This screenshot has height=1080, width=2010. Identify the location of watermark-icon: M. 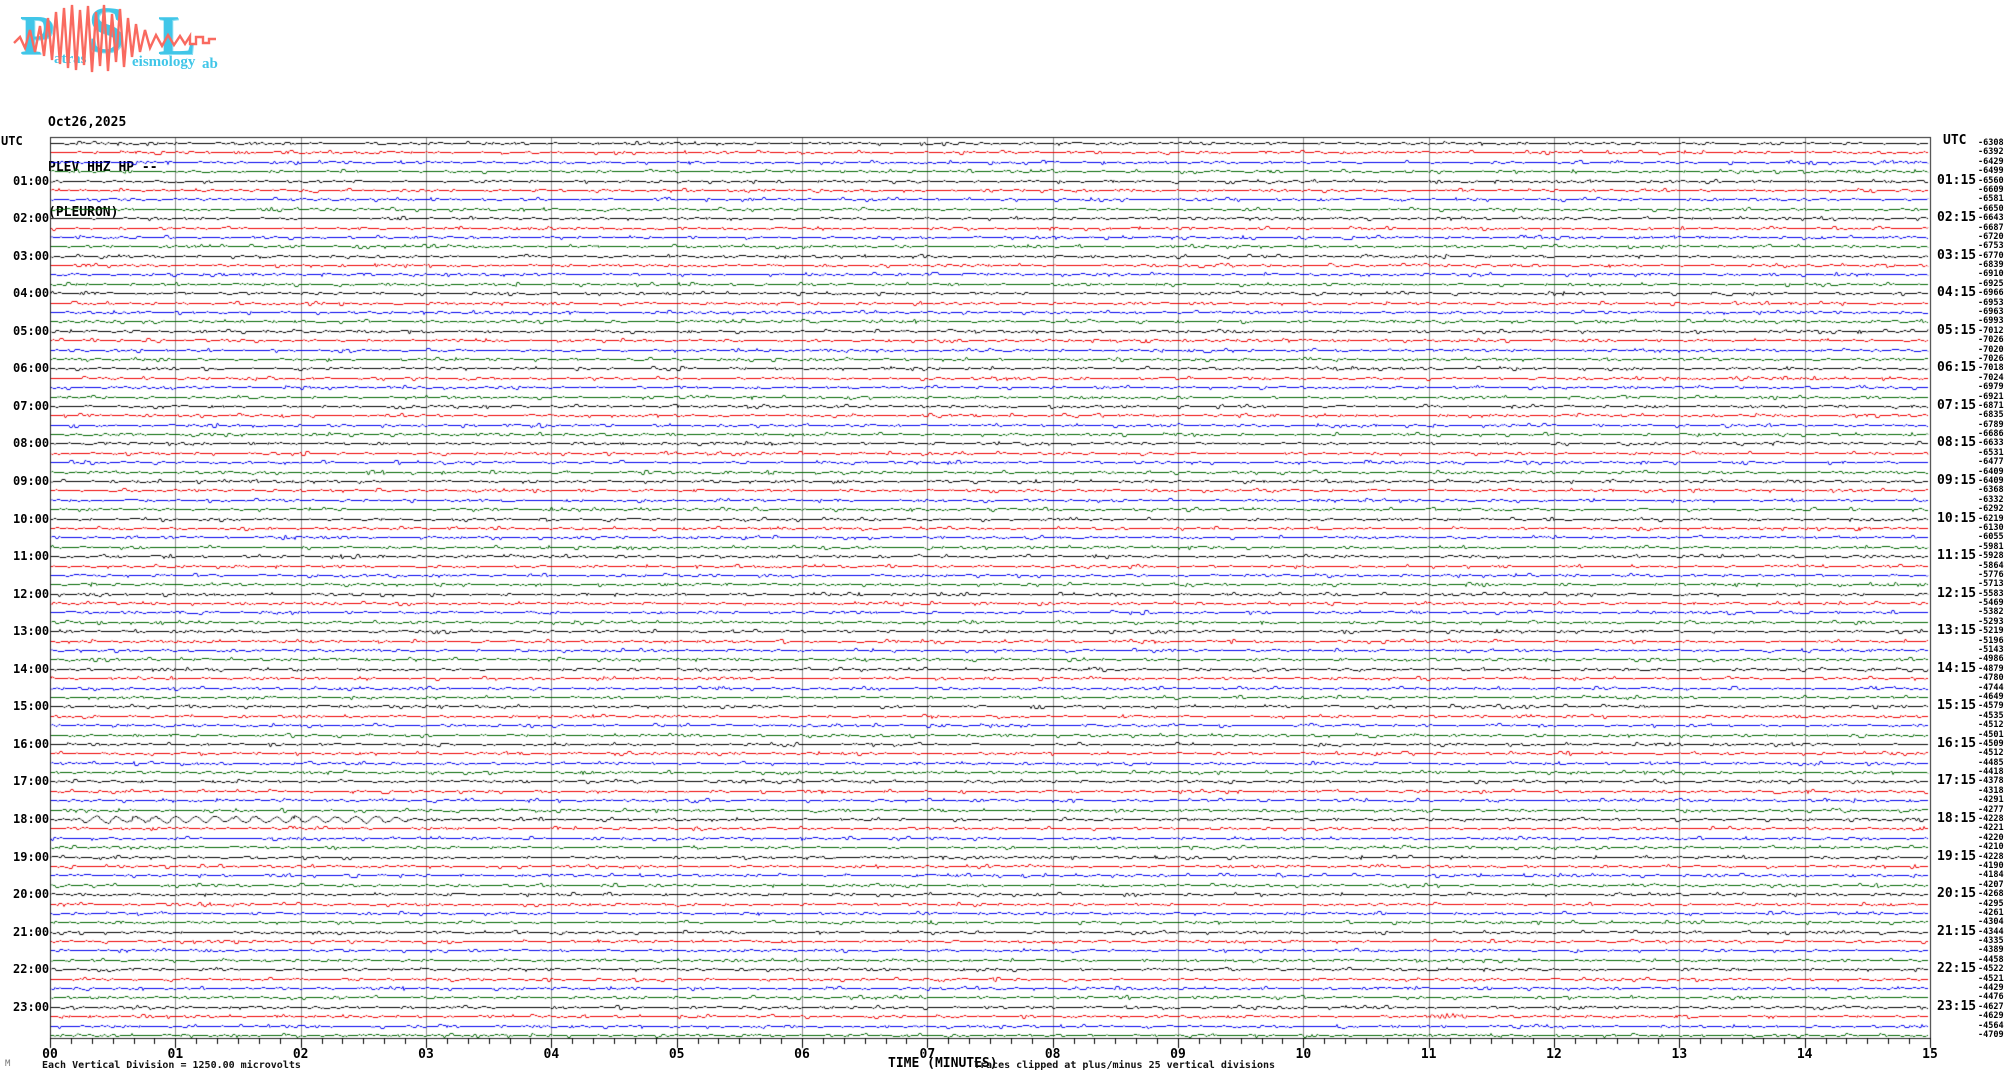
(8, 1064).